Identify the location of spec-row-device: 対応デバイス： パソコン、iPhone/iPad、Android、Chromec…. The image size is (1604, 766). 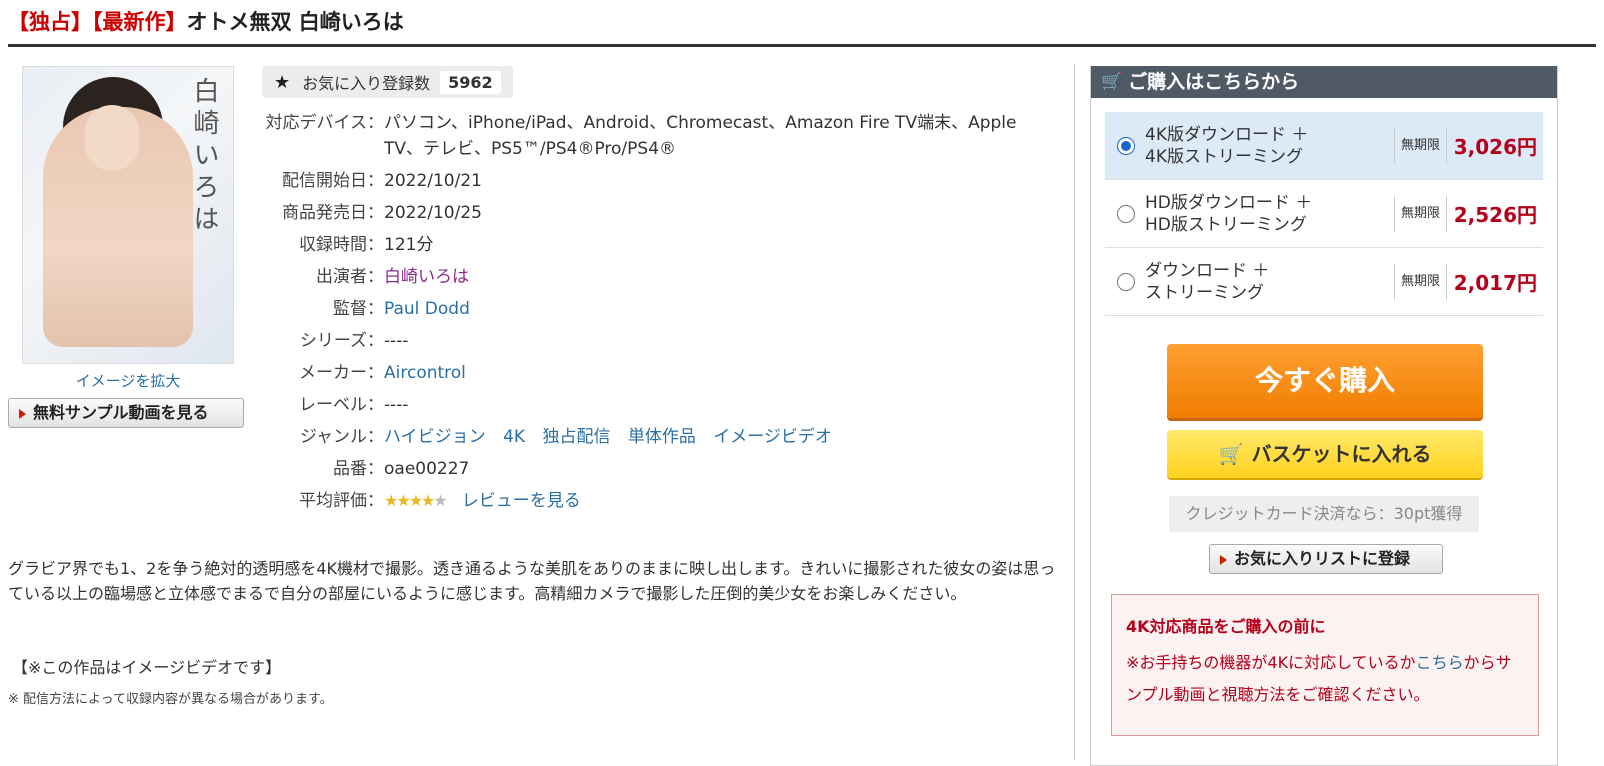
(657, 136).